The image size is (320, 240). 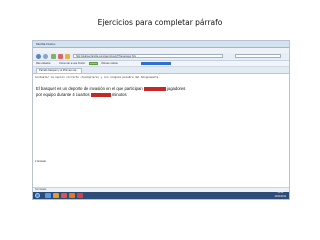 What do you see at coordinates (40, 161) in the screenshot?
I see `done-link: ir Estado` at bounding box center [40, 161].